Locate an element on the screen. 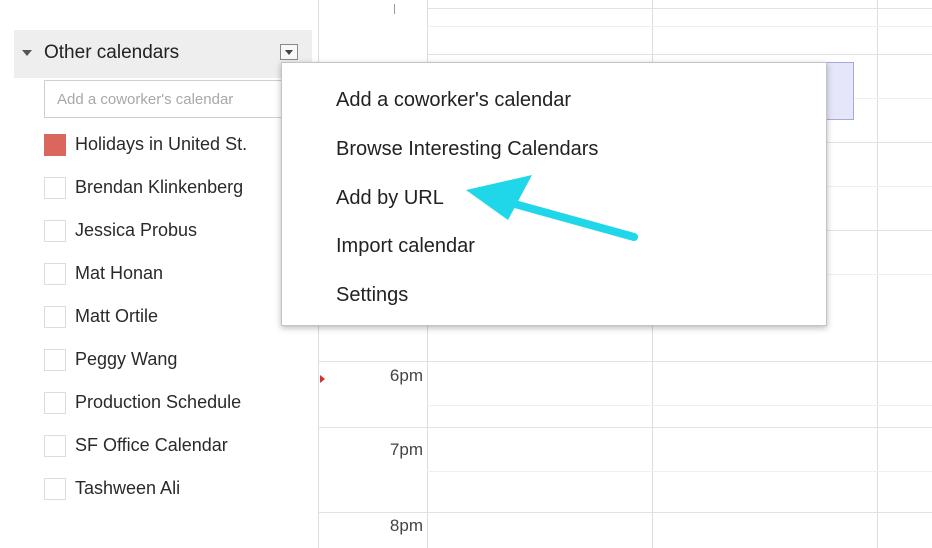 The width and height of the screenshot is (932, 548). calendar-item-production-schedule: Production Schedule is located at coordinates (179, 403).